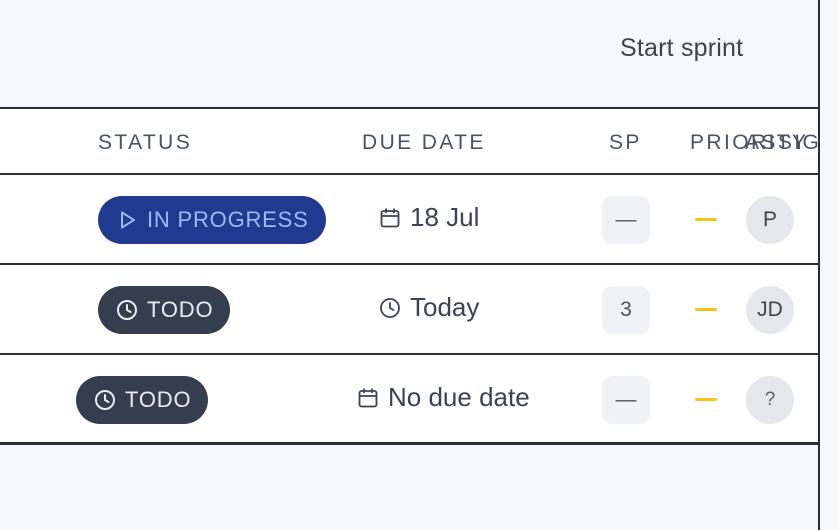  What do you see at coordinates (626, 310) in the screenshot?
I see `story-points: 3` at bounding box center [626, 310].